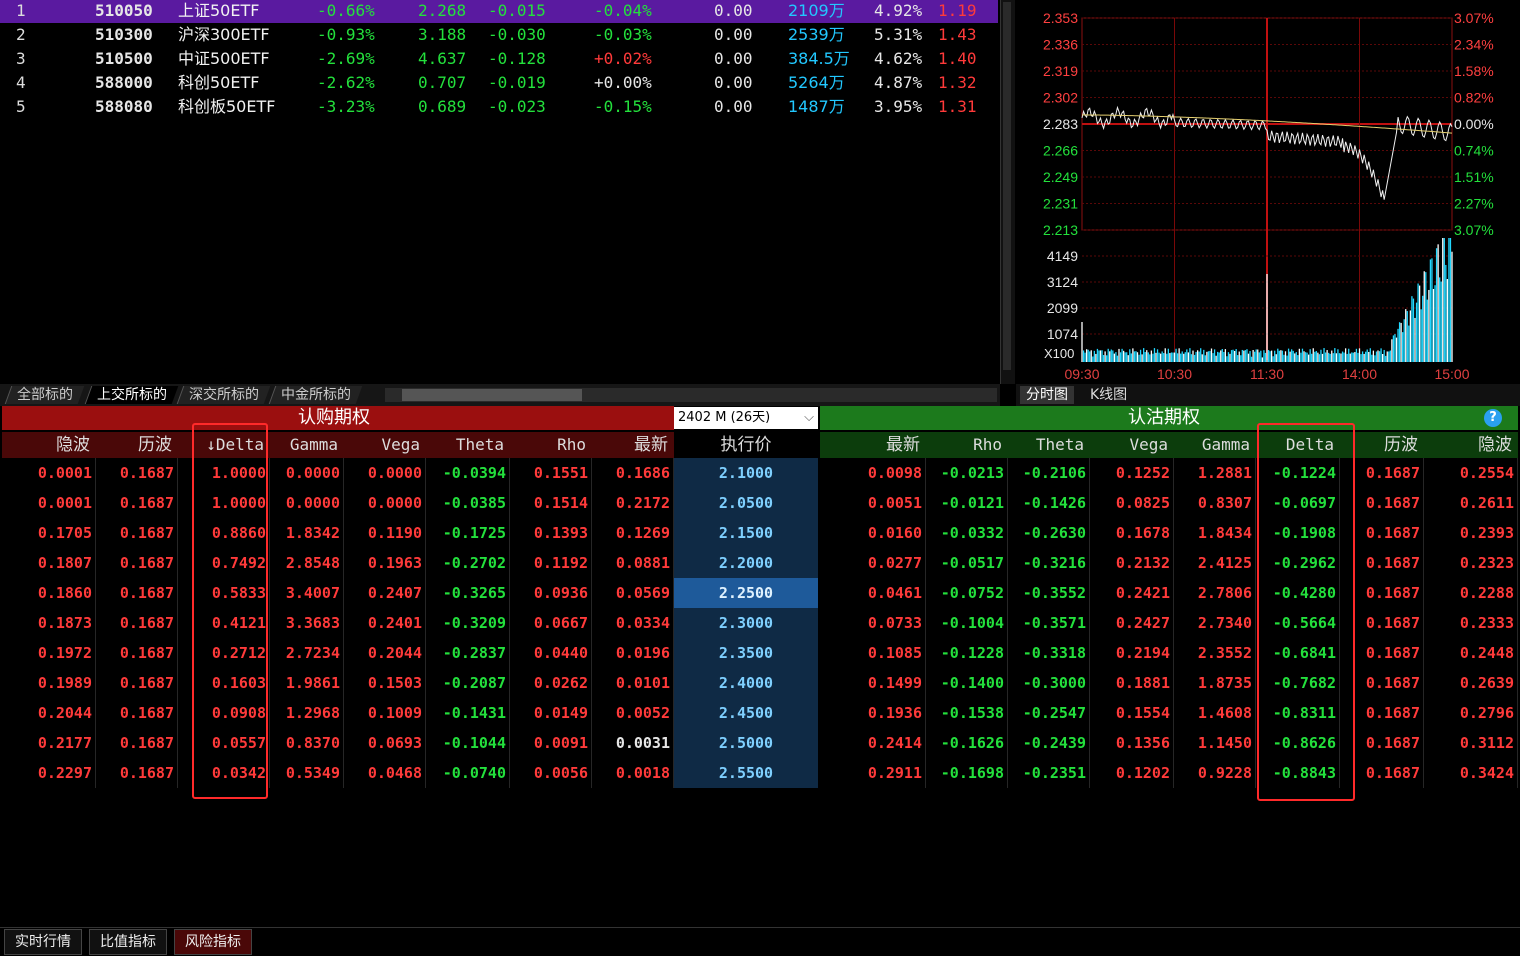 This screenshot has height=956, width=1520. What do you see at coordinates (1215, 593) in the screenshot?
I see `put-cell: 2.7806` at bounding box center [1215, 593].